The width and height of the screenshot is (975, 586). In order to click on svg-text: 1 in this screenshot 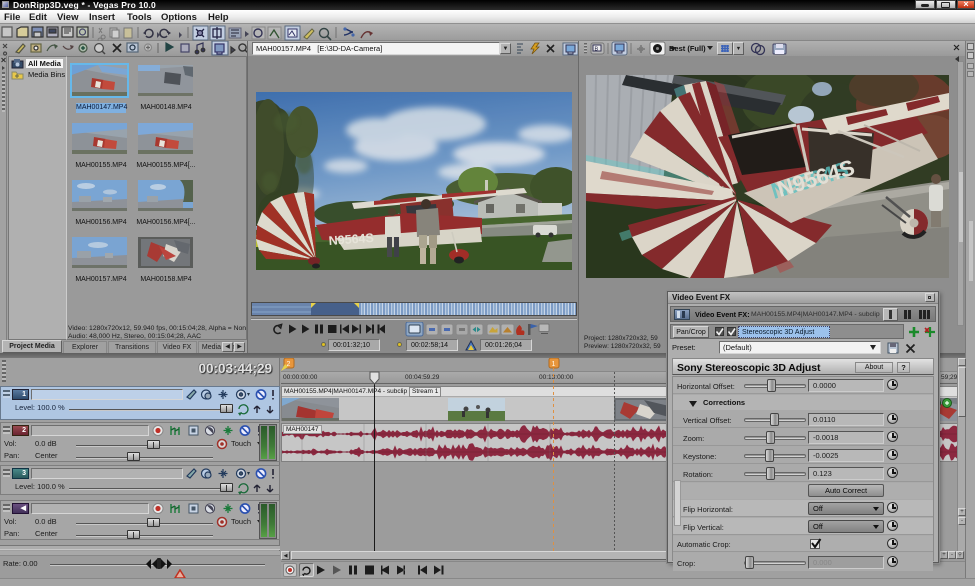, I will do `click(554, 364)`.